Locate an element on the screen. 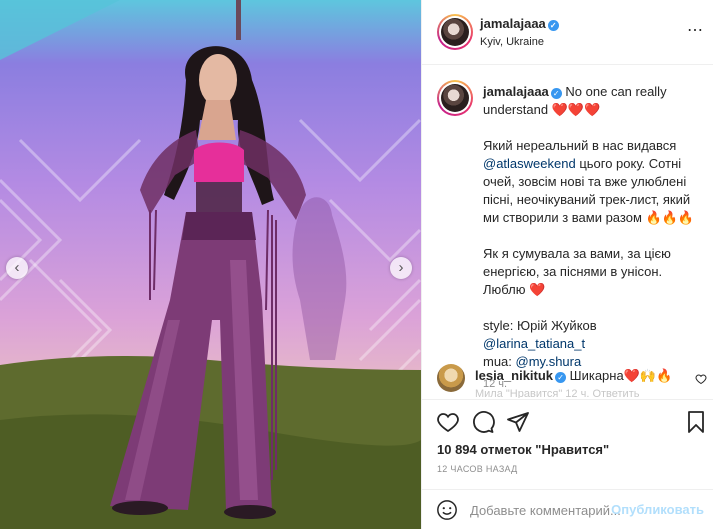 The width and height of the screenshot is (713, 529). likes-count: 10 894 отметок "Нравится" is located at coordinates (523, 449).